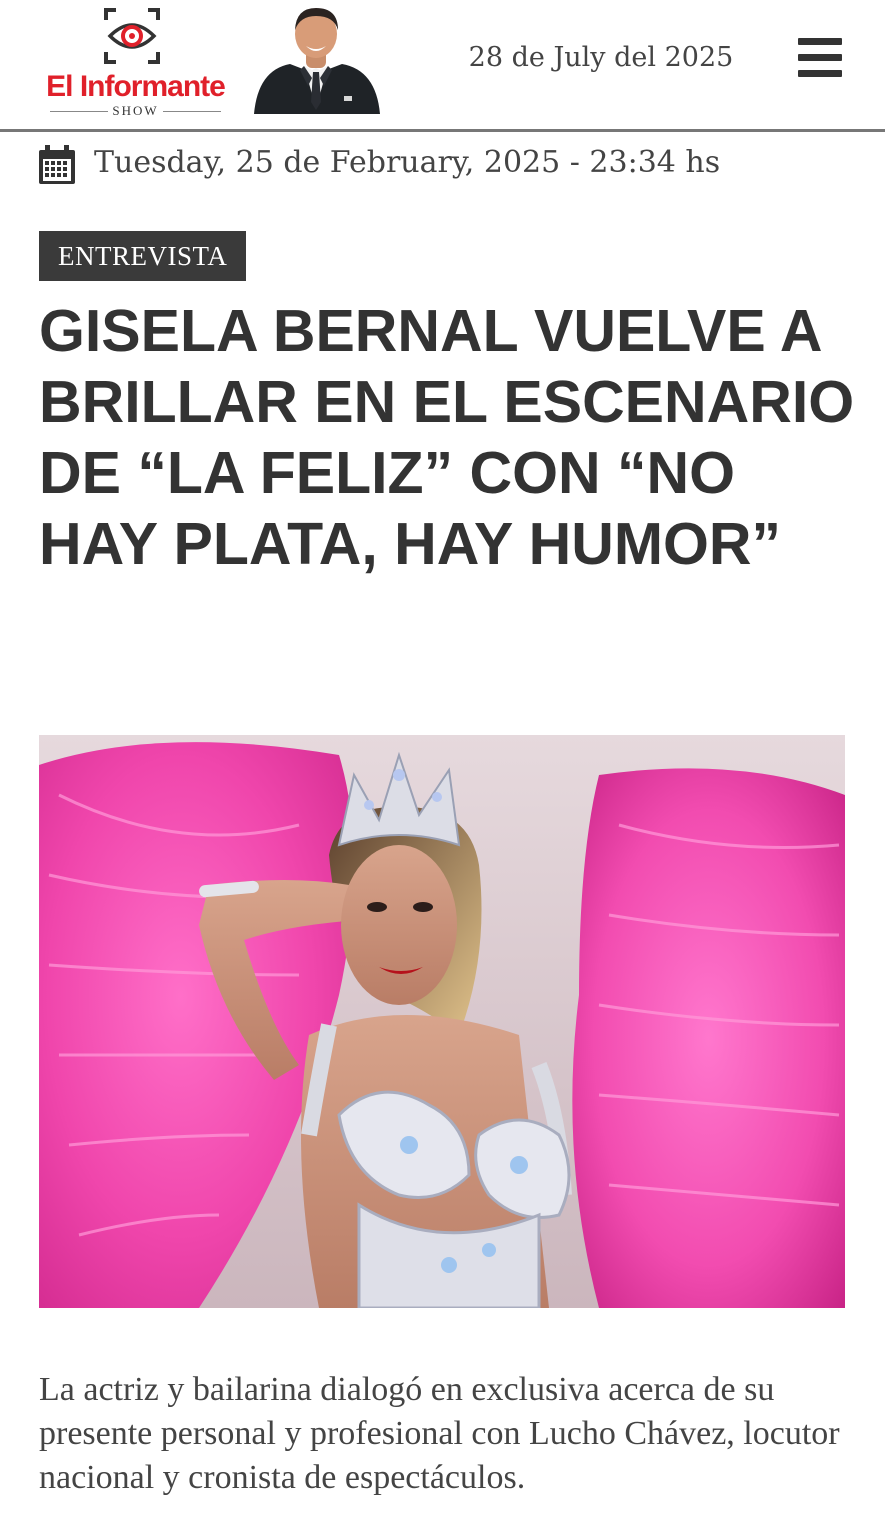 The image size is (885, 1536). What do you see at coordinates (132, 36) in the screenshot?
I see `eye-logo-icon` at bounding box center [132, 36].